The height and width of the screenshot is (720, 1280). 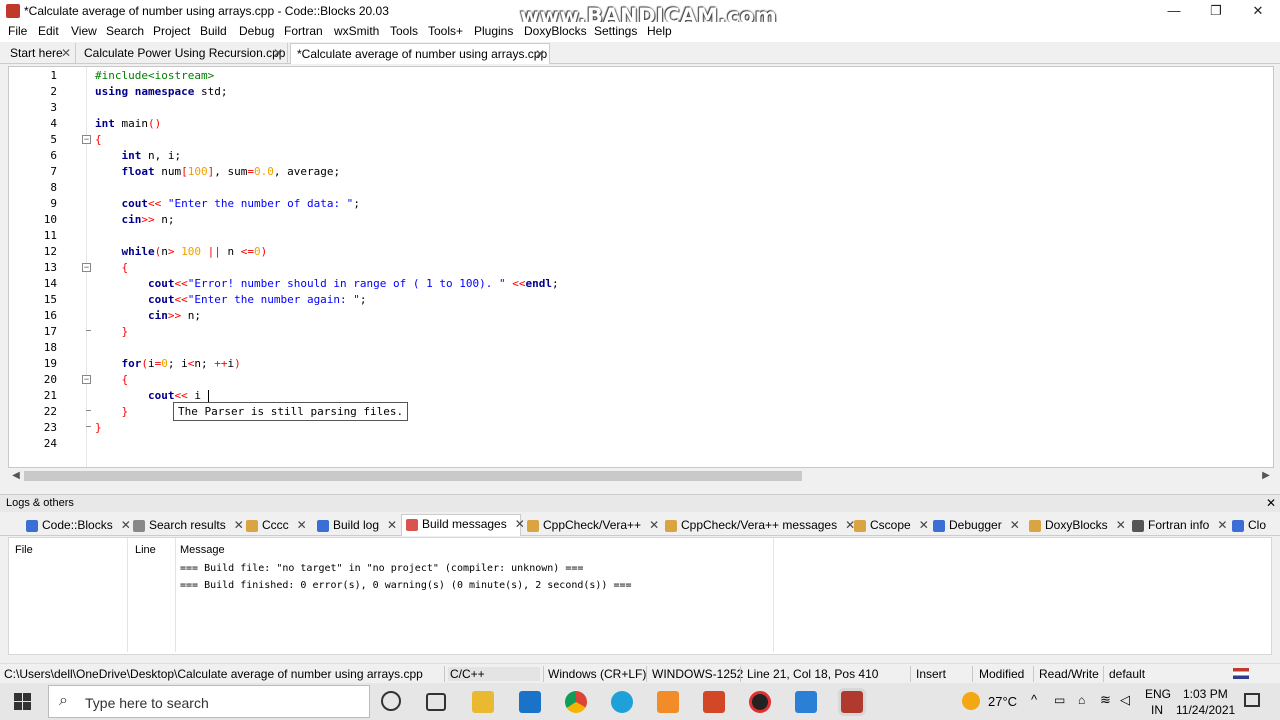 What do you see at coordinates (1002, 701) in the screenshot?
I see `temperature: 27°C` at bounding box center [1002, 701].